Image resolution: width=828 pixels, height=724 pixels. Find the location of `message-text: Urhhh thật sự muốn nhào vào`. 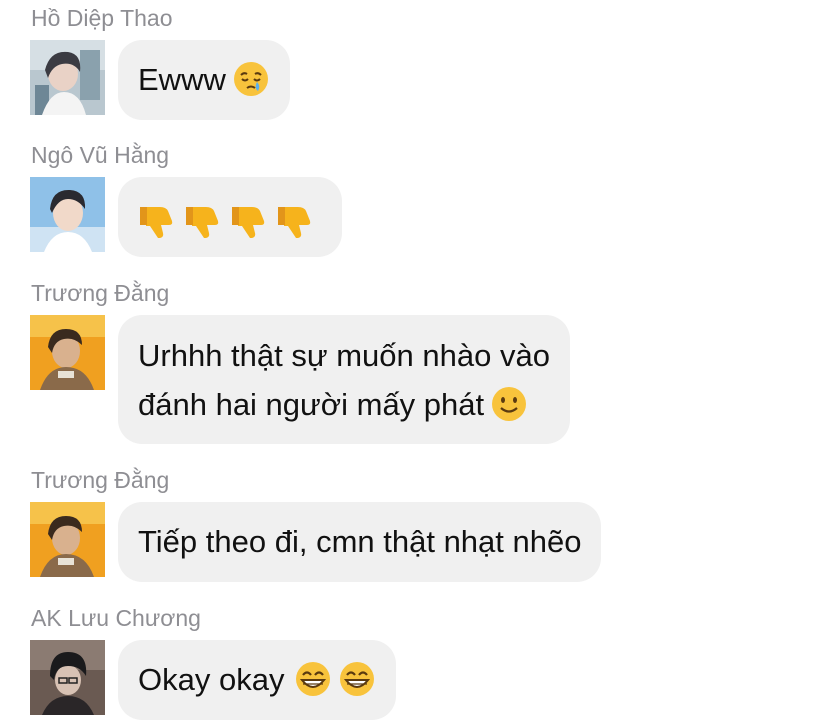

message-text: Urhhh thật sự muốn nhào vào is located at coordinates (344, 355).